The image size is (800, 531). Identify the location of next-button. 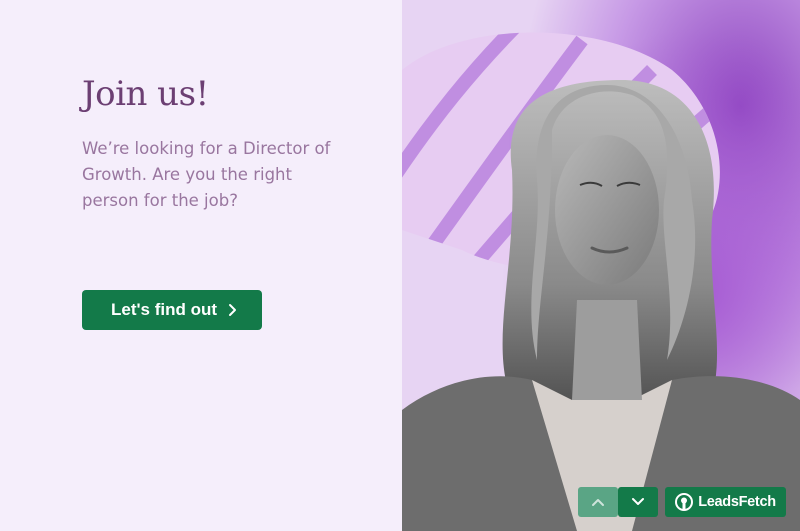
(638, 502).